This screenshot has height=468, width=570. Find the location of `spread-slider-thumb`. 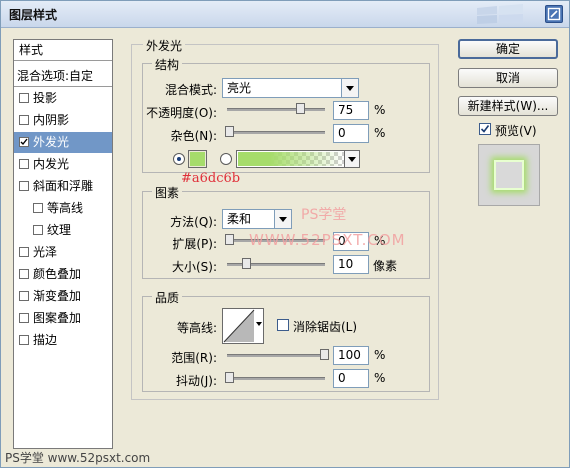

spread-slider-thumb is located at coordinates (229, 239).